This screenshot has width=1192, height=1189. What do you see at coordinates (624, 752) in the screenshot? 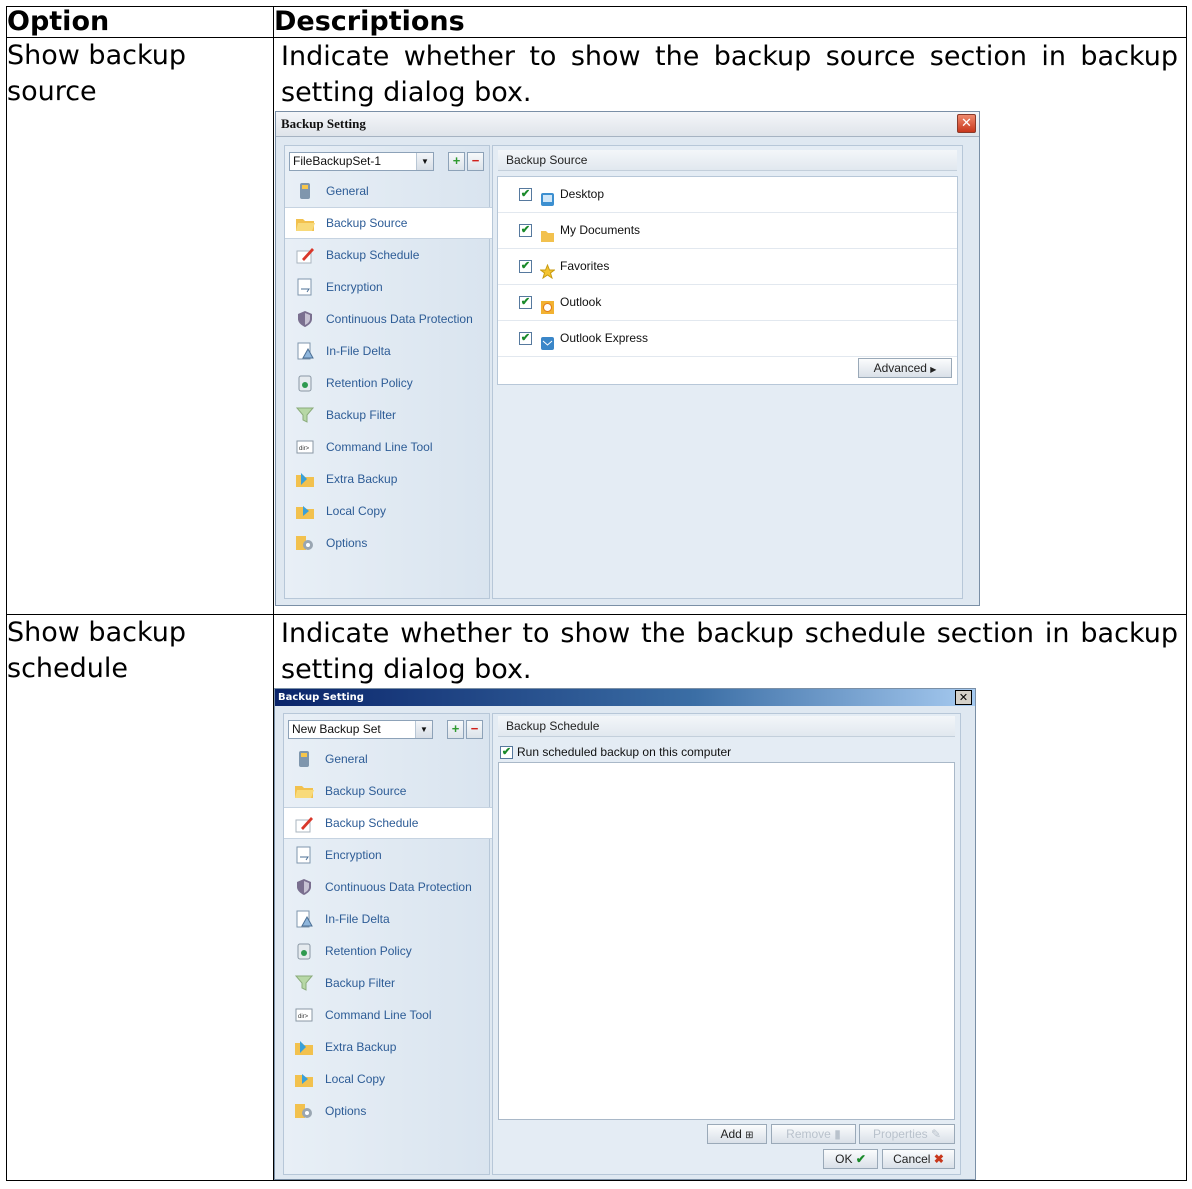
I see `run-scheduled-label: Run scheduled backup on this computer` at bounding box center [624, 752].